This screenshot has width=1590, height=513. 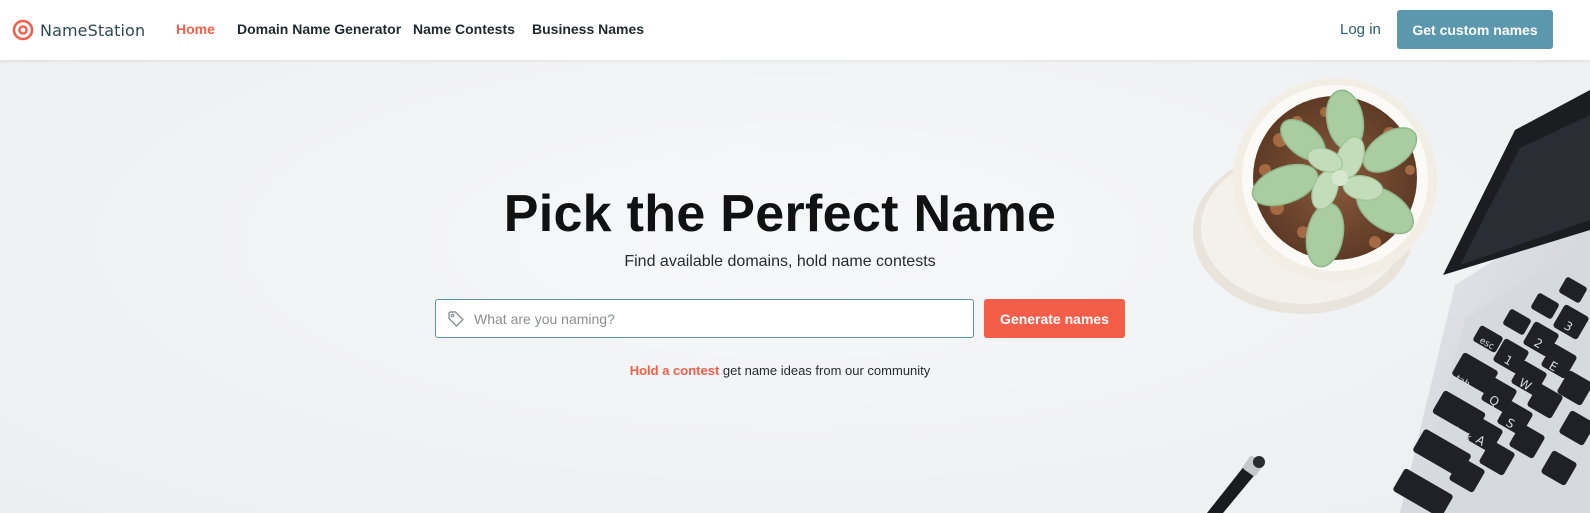 What do you see at coordinates (825, 370) in the screenshot?
I see `contest-description: get name ideas from our community` at bounding box center [825, 370].